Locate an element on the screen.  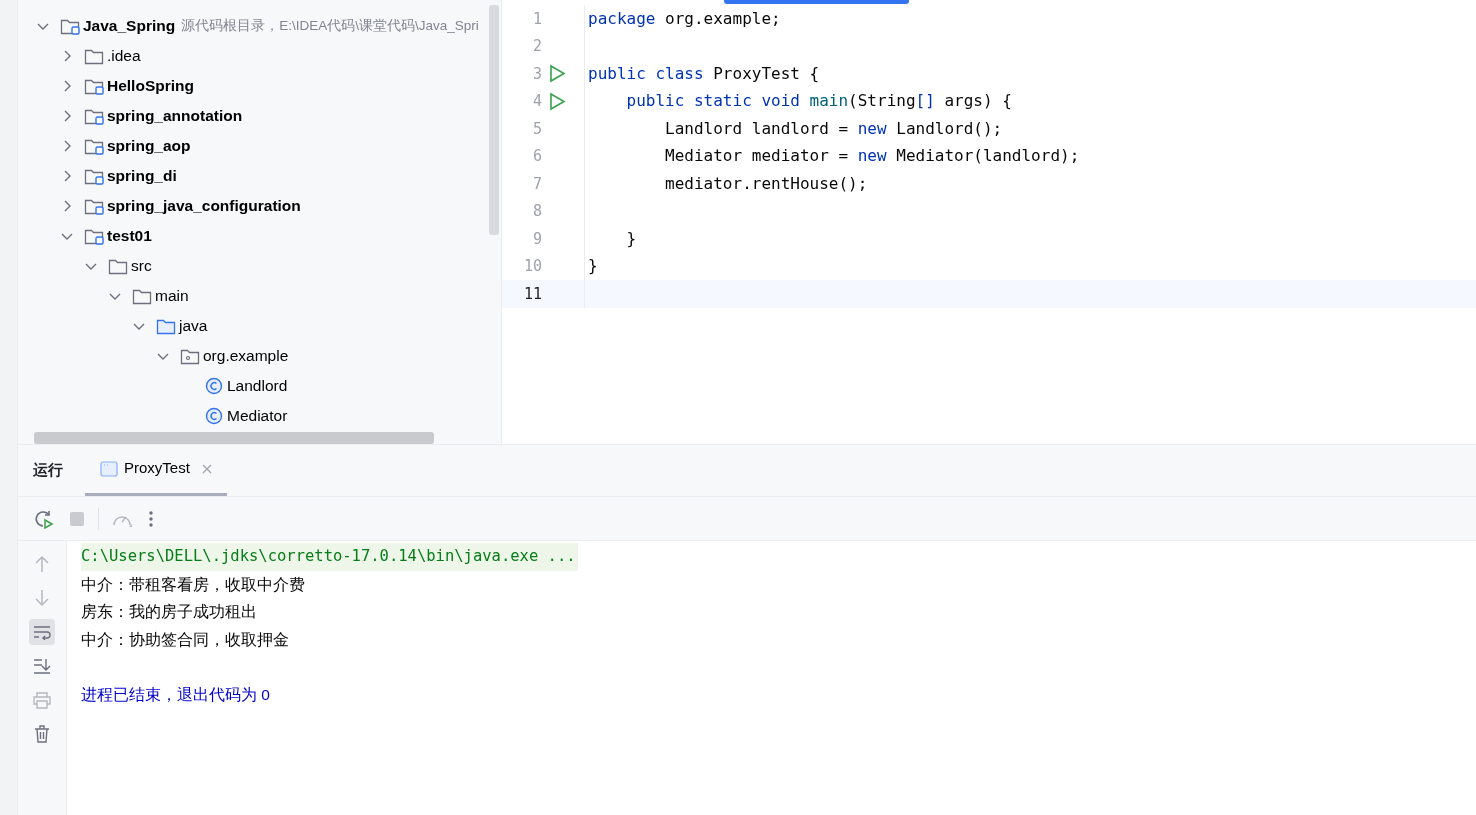
console-line: 进程已结束，退出代码为 0 is located at coordinates (176, 694).